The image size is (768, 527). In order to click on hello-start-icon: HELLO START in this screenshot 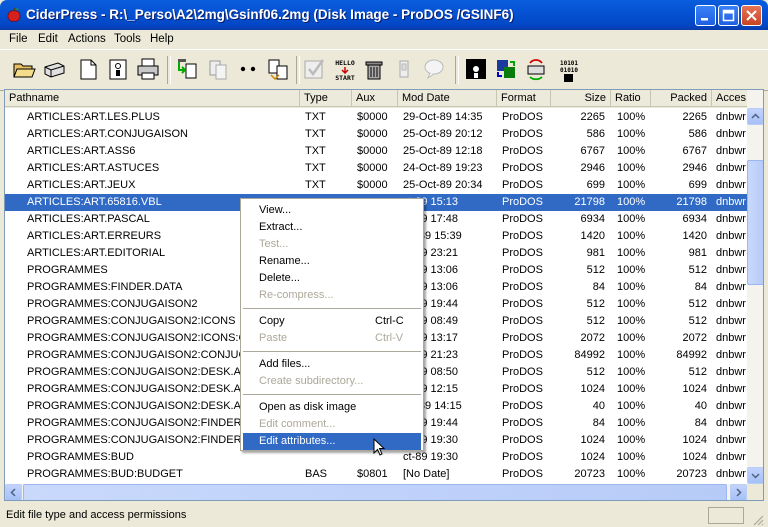, I will do `click(344, 69)`.